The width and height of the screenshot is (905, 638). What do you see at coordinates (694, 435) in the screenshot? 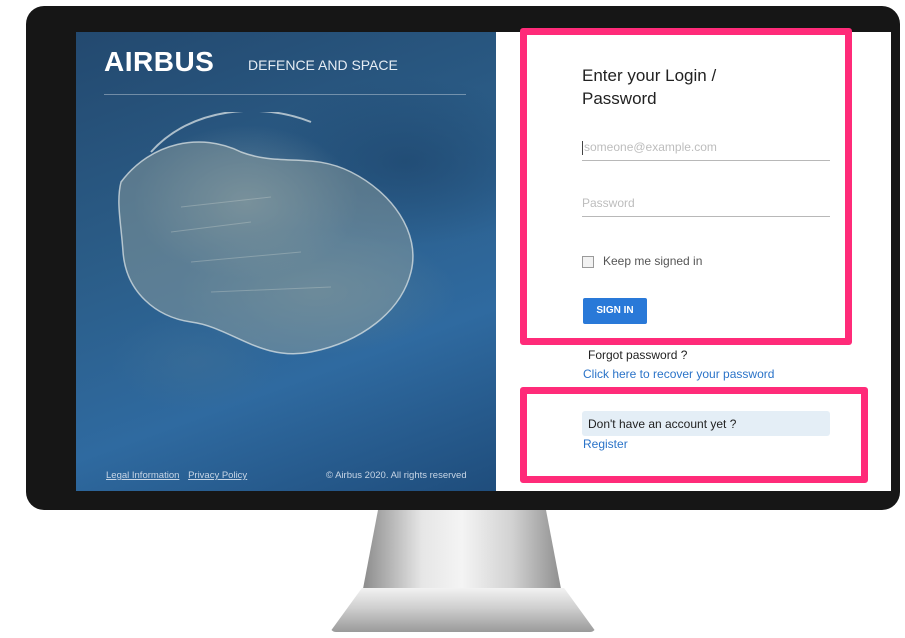
I see `register-highlight-box` at bounding box center [694, 435].